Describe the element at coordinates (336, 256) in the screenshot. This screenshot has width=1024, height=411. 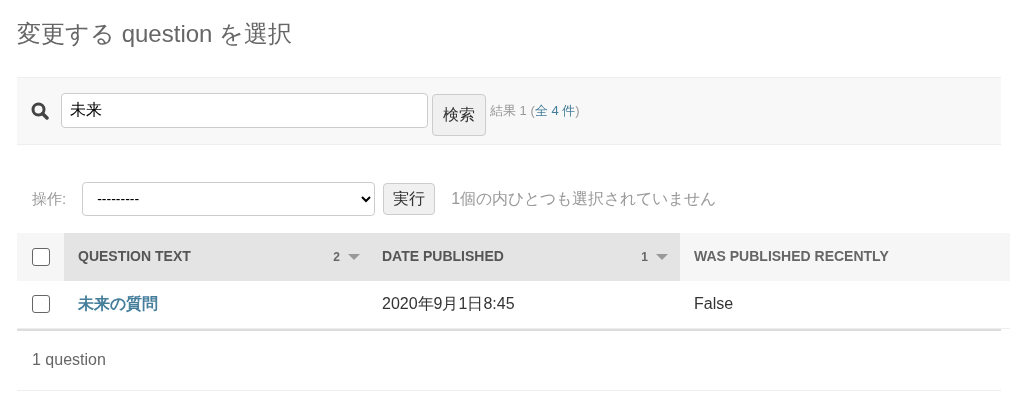
I see `sort-priority: 2` at that location.